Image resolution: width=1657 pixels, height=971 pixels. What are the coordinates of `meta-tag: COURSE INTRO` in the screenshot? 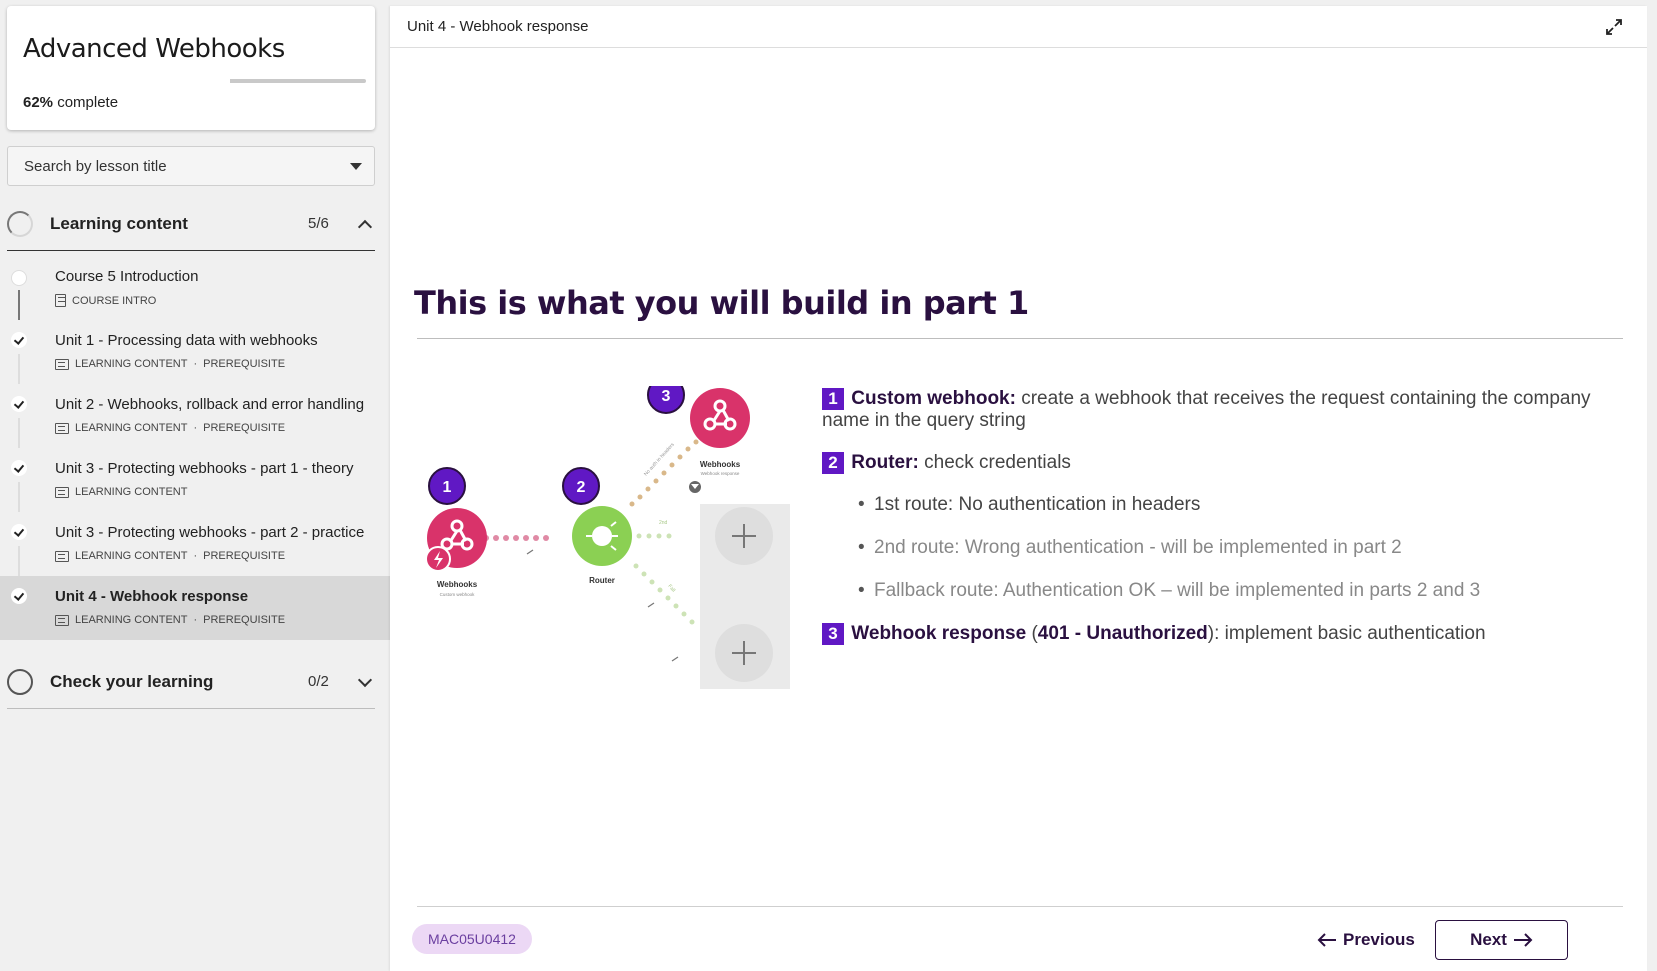 It's located at (114, 300).